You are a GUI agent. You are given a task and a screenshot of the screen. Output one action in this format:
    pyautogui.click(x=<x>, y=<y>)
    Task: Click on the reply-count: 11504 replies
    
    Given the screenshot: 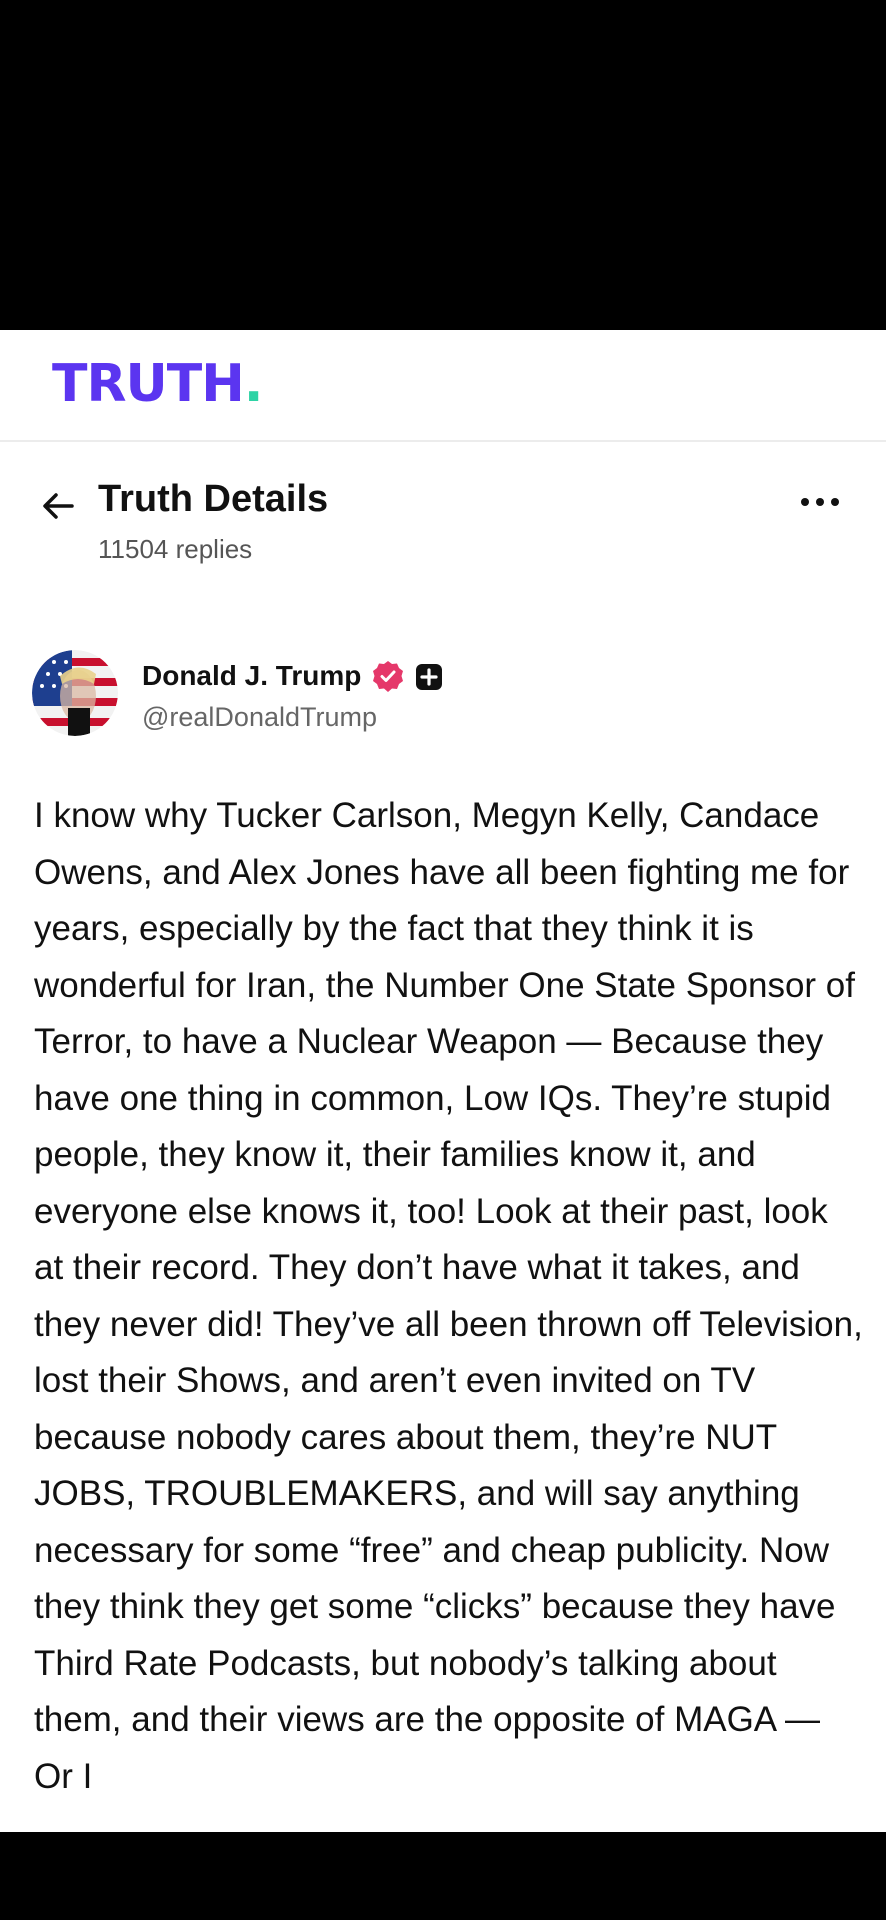 What is the action you would take?
    pyautogui.click(x=175, y=549)
    